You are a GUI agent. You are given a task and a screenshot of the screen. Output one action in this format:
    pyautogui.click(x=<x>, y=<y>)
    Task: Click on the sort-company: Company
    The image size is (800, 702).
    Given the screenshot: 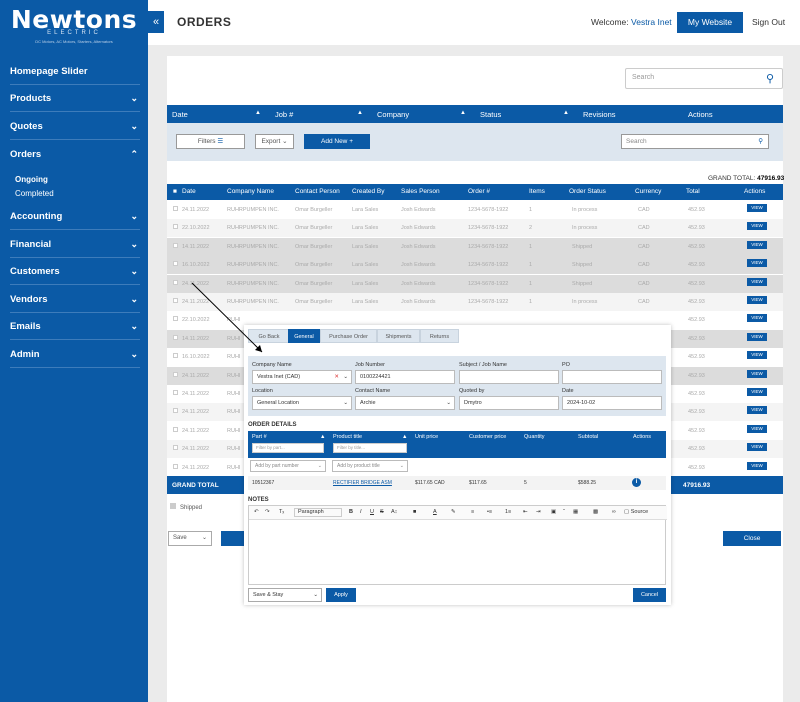 What is the action you would take?
    pyautogui.click(x=393, y=114)
    